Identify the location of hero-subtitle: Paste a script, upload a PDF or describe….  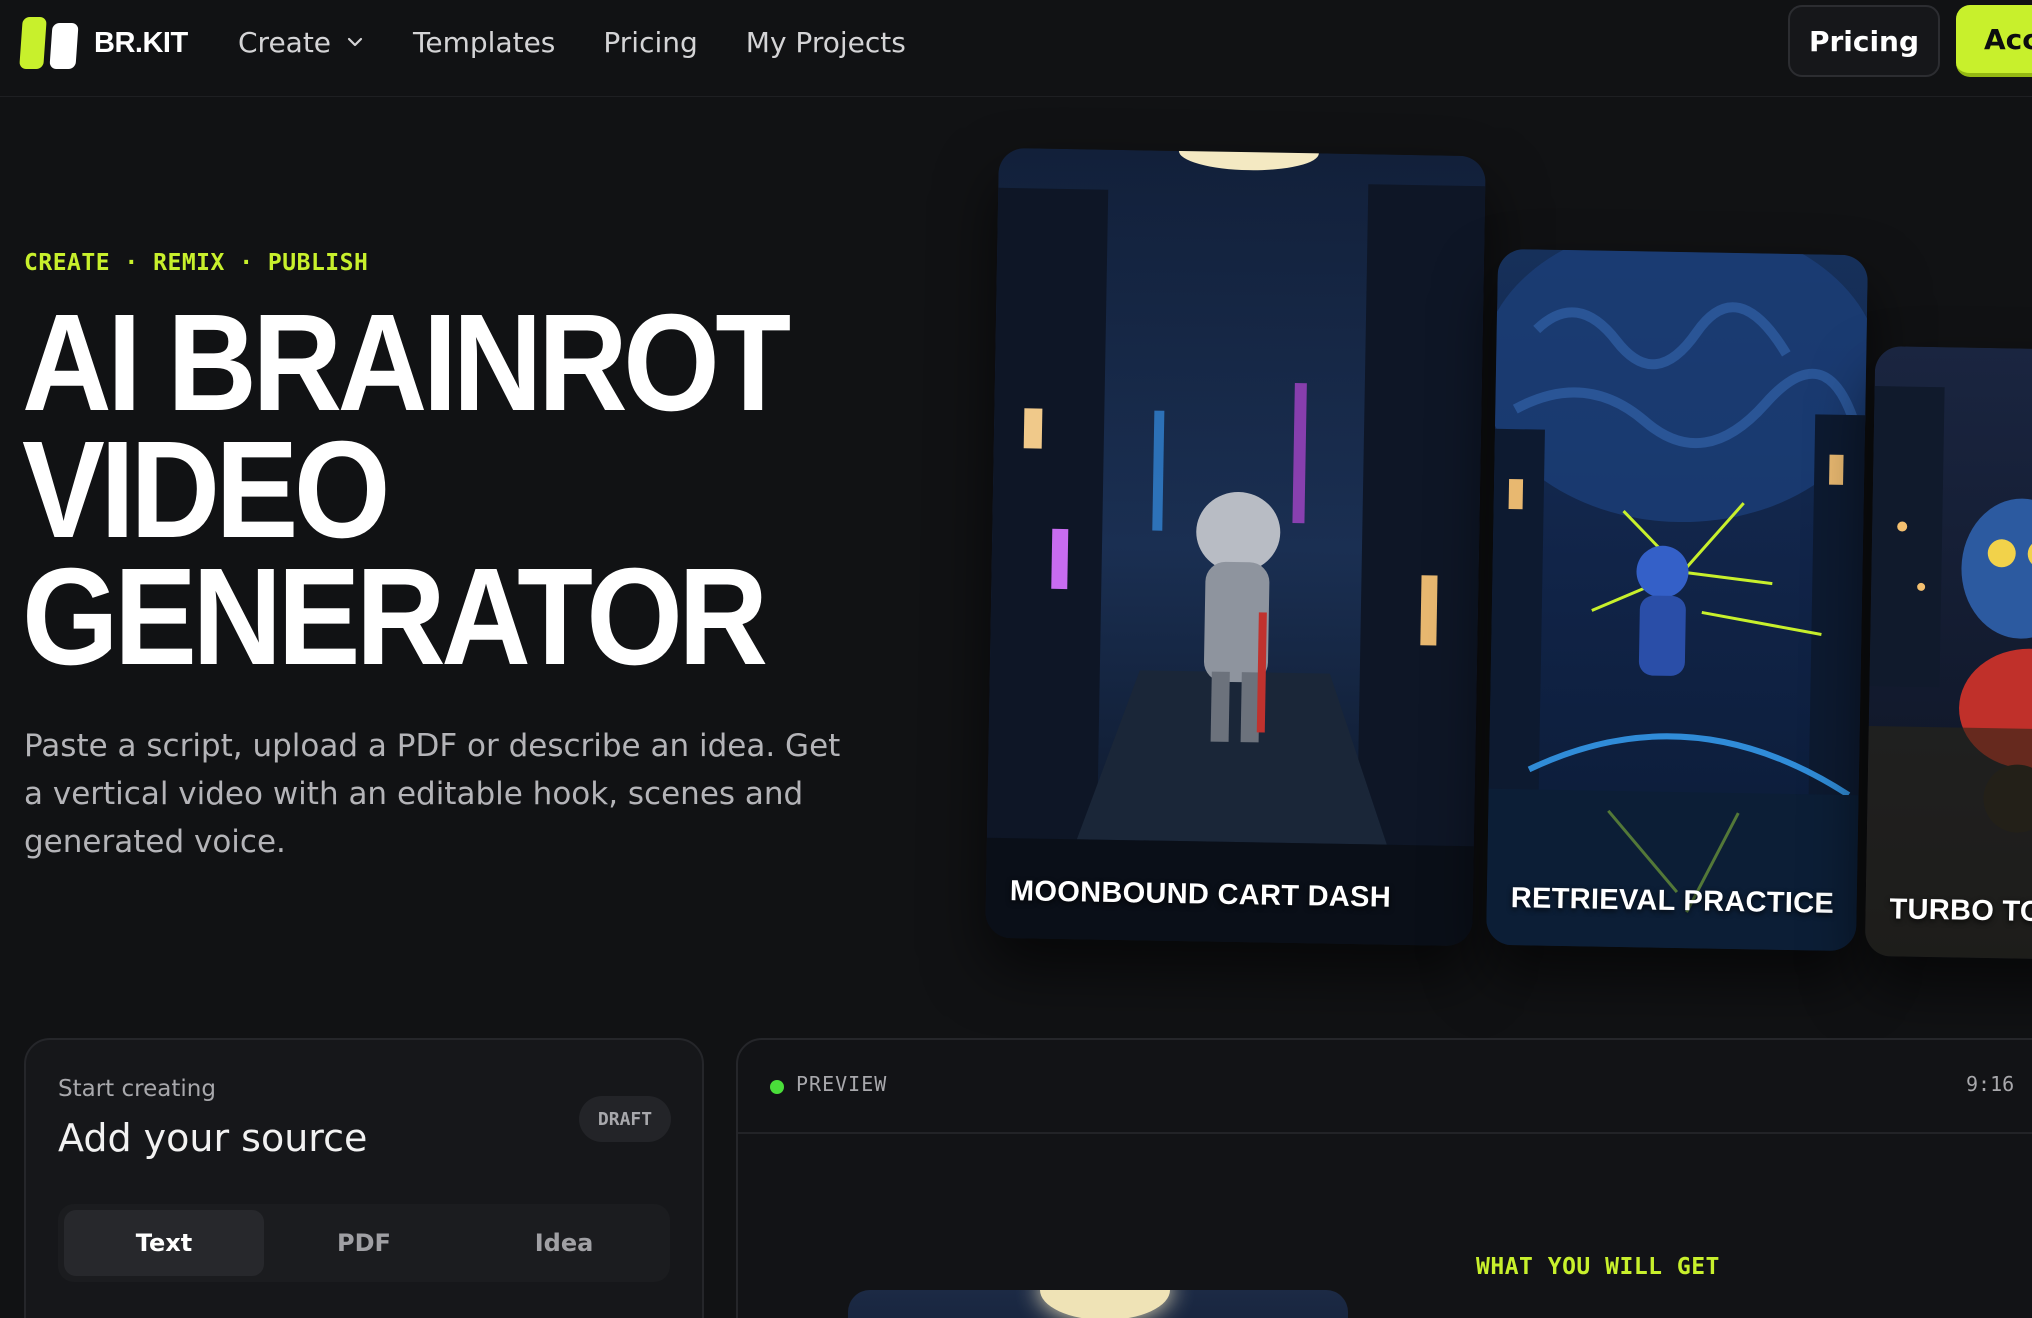
(432, 794).